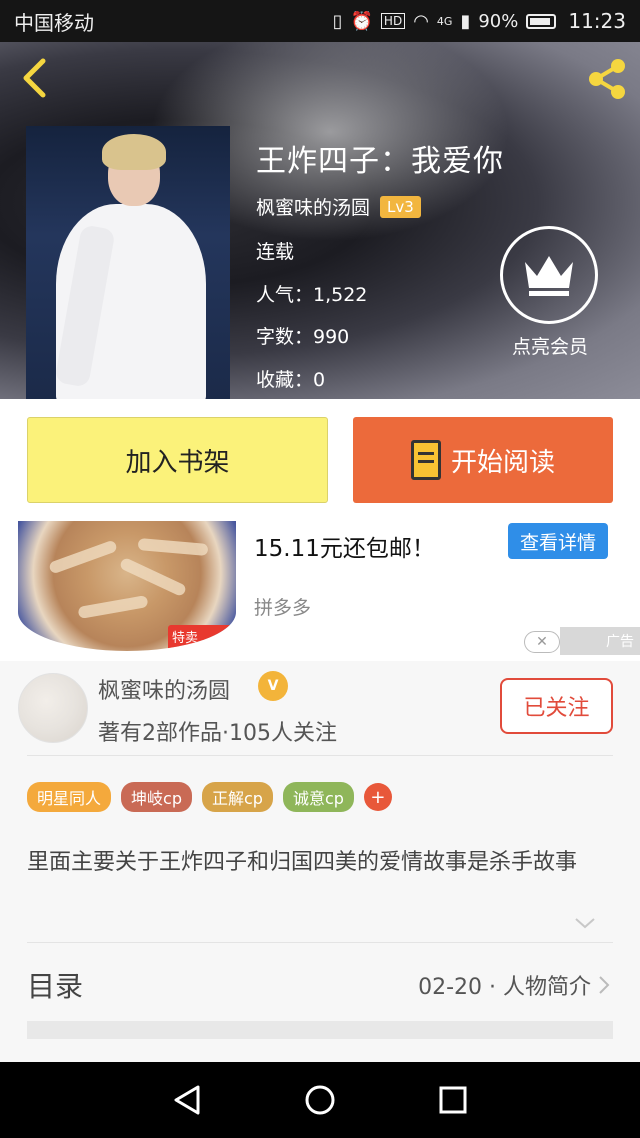 This screenshot has width=640, height=1138. I want to click on avatar, so click(53, 708).